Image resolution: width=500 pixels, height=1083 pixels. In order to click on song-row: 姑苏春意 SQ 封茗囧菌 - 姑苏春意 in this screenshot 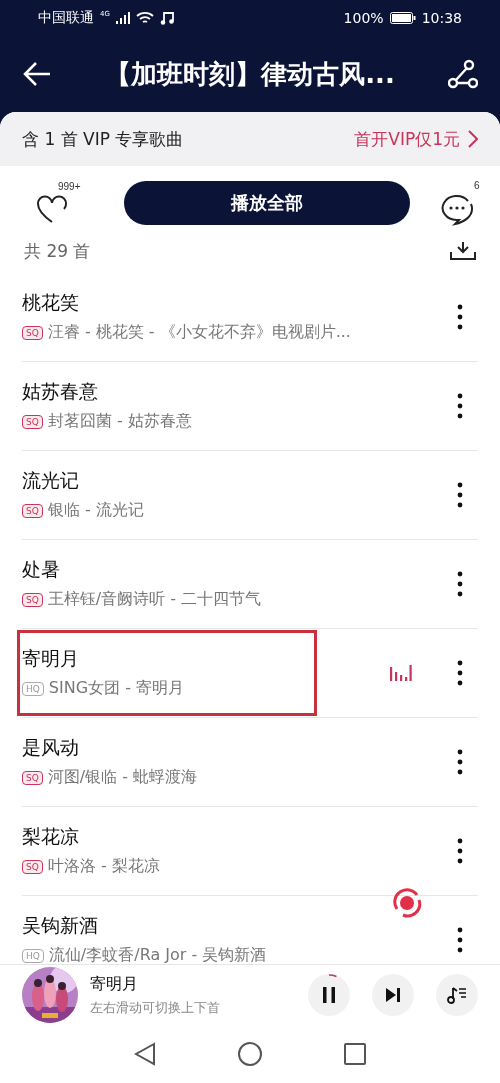, I will do `click(250, 405)`.